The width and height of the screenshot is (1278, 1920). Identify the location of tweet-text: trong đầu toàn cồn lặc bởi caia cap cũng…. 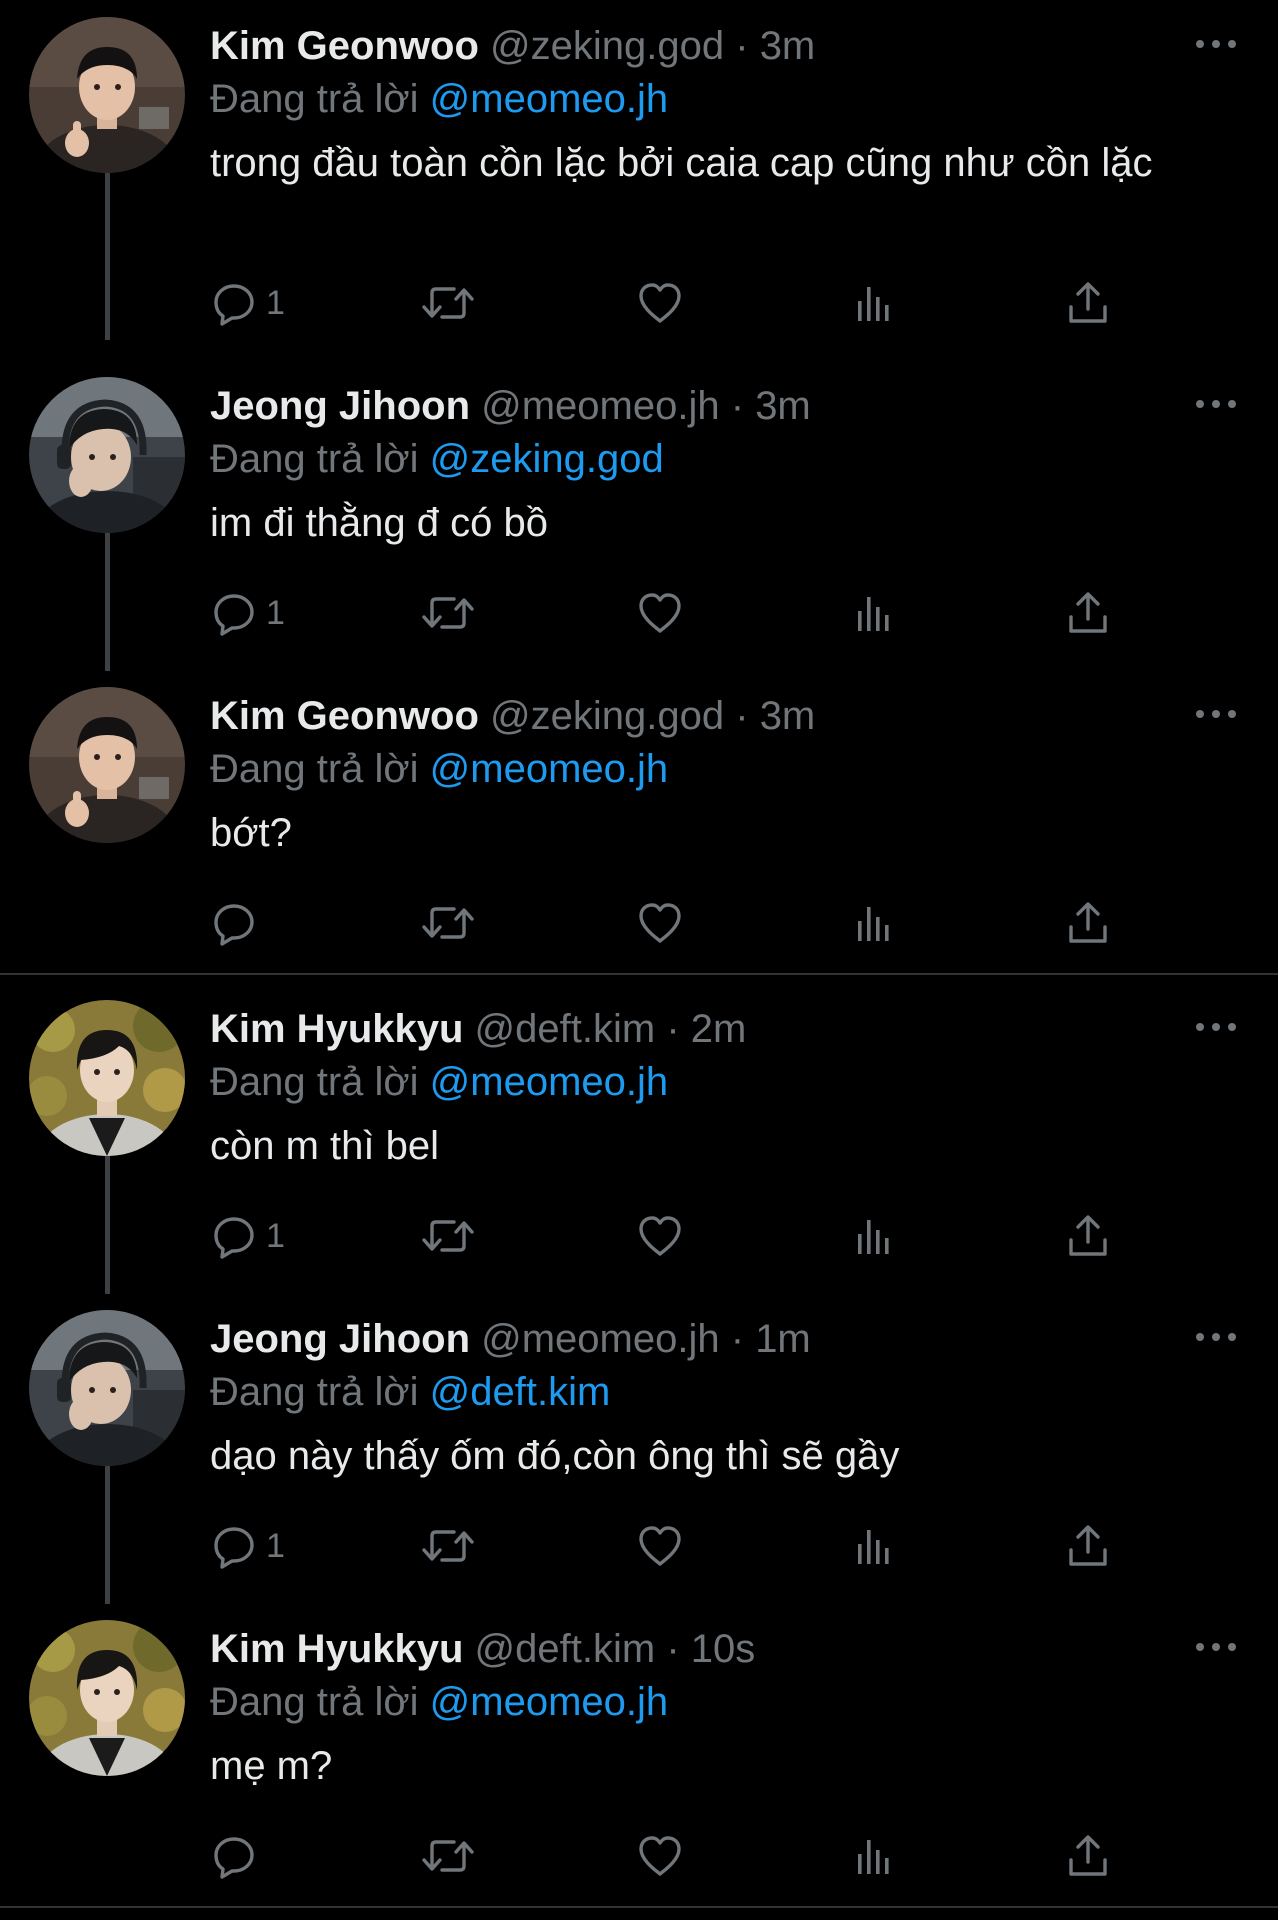
(681, 163).